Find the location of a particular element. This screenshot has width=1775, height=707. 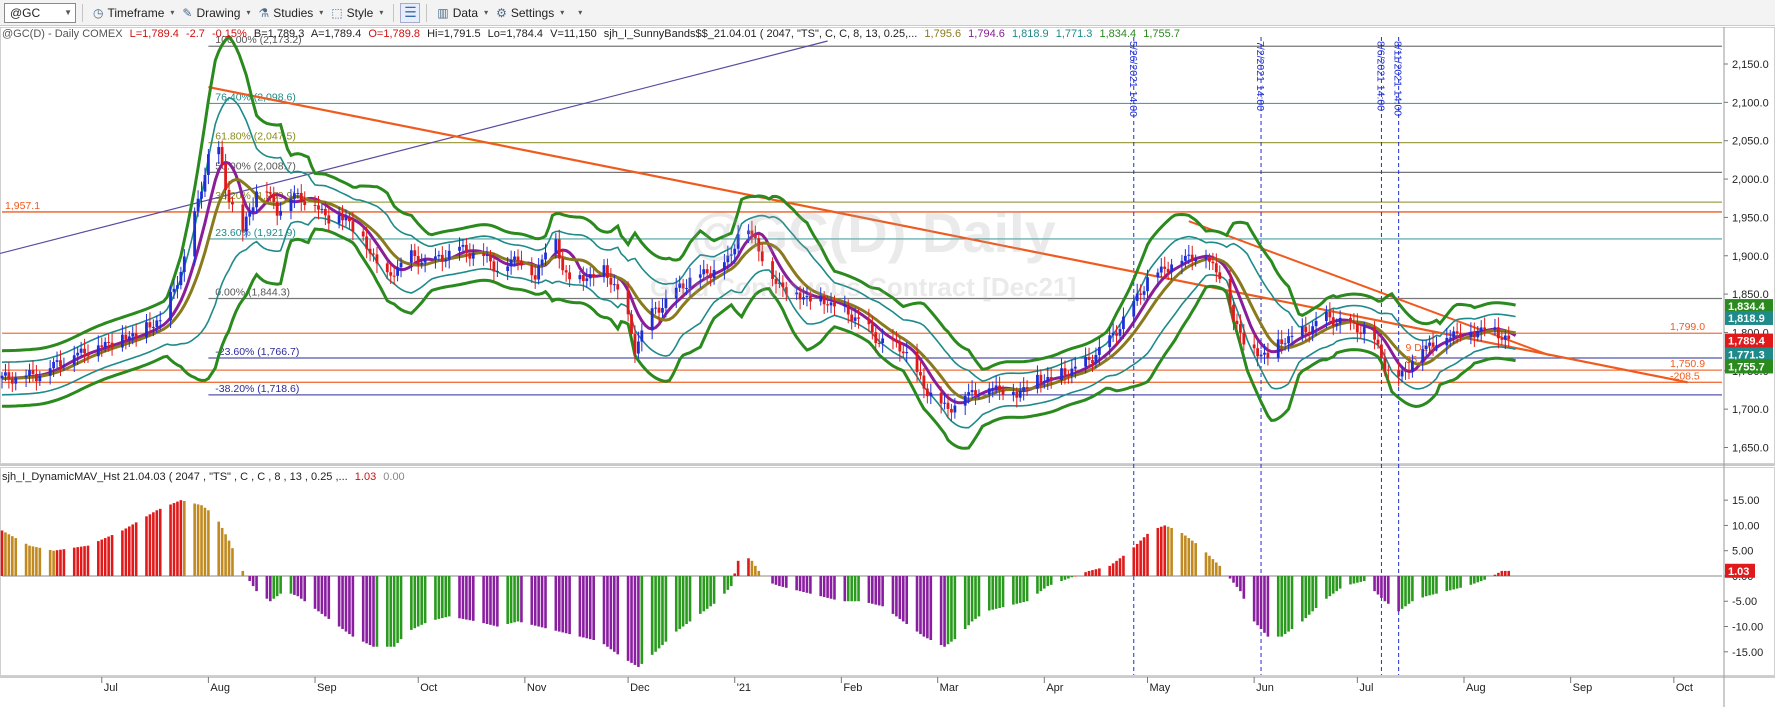

histogram-axis-label: 5.00 is located at coordinates (1742, 552).